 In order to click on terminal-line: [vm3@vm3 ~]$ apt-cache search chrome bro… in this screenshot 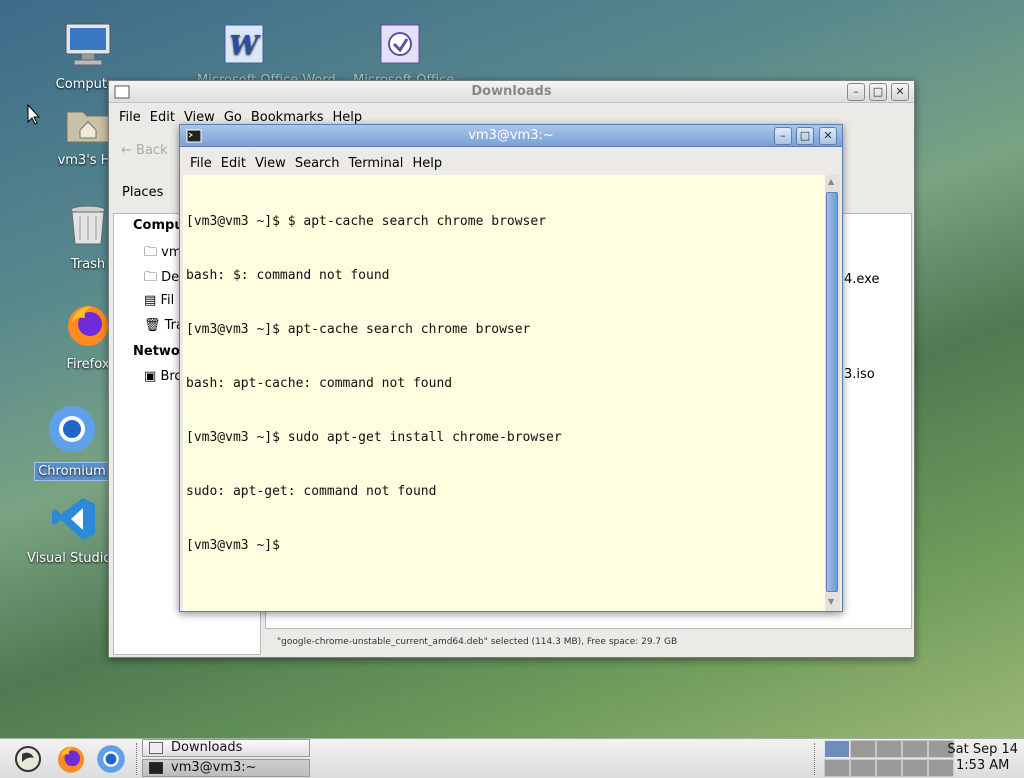, I will do `click(358, 329)`.